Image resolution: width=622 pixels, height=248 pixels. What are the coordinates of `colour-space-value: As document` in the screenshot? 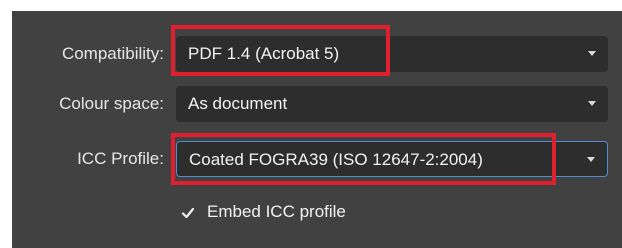 It's located at (238, 103).